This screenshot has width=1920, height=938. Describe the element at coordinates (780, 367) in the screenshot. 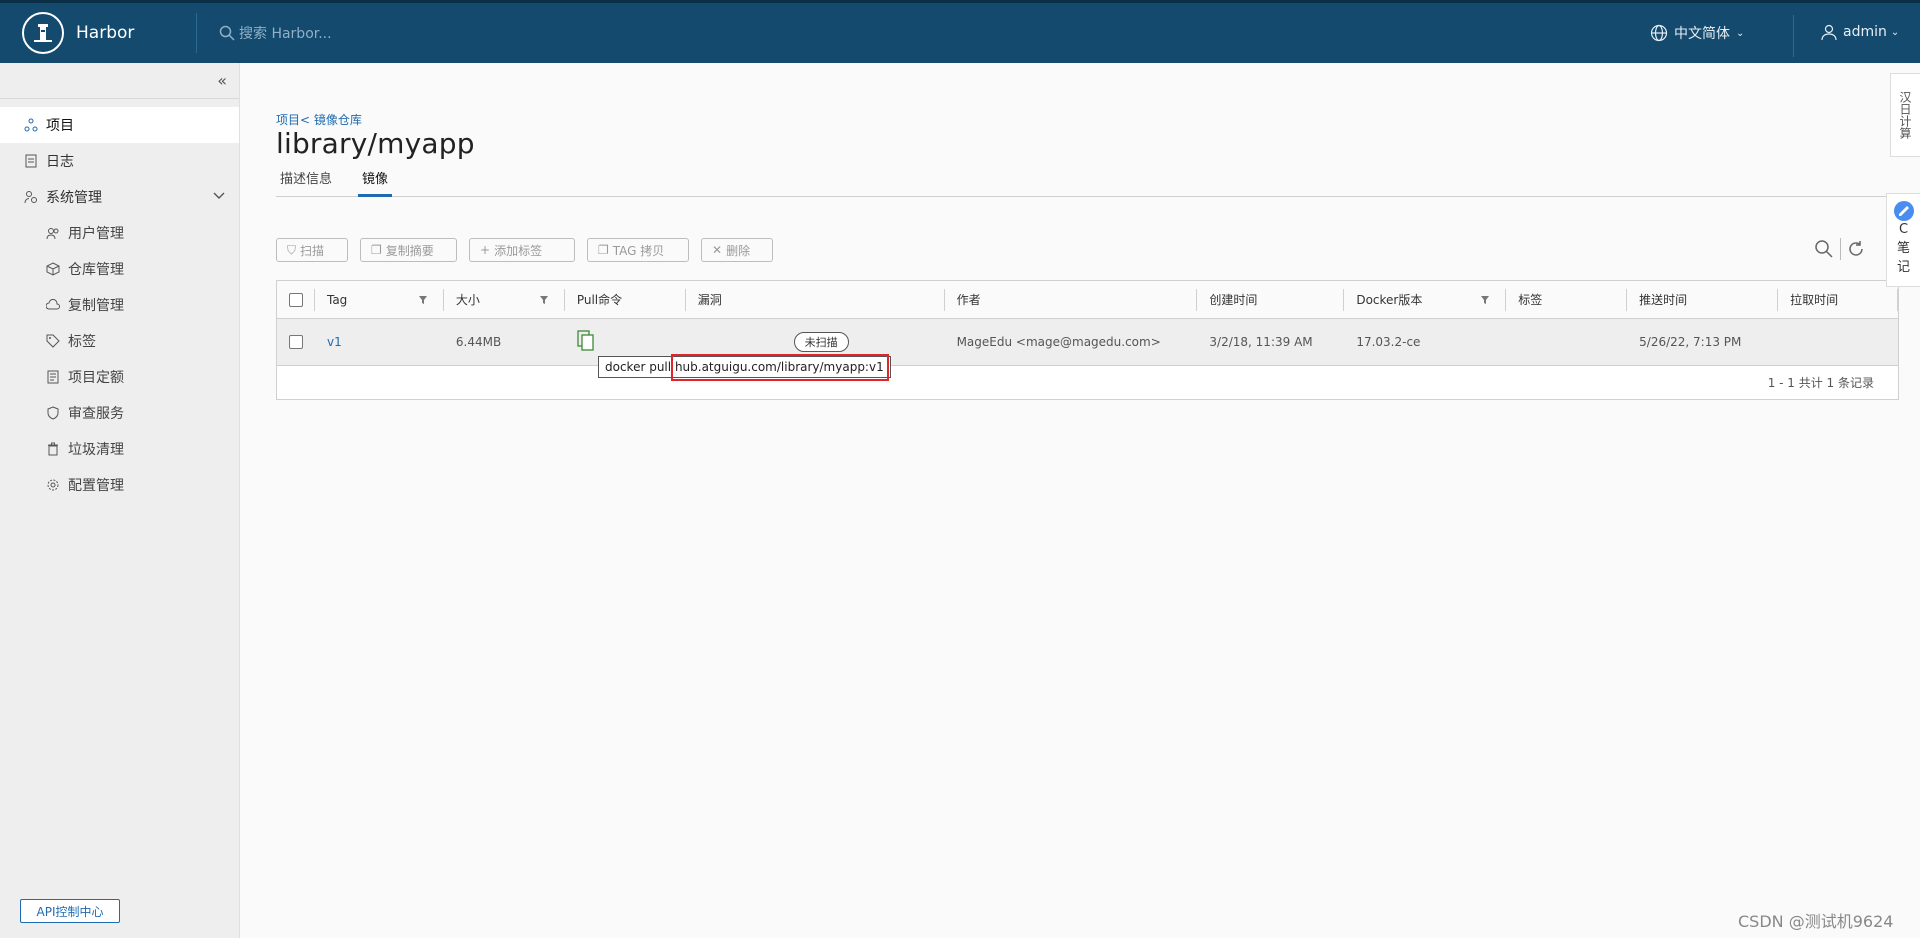

I see `highlight-box` at that location.